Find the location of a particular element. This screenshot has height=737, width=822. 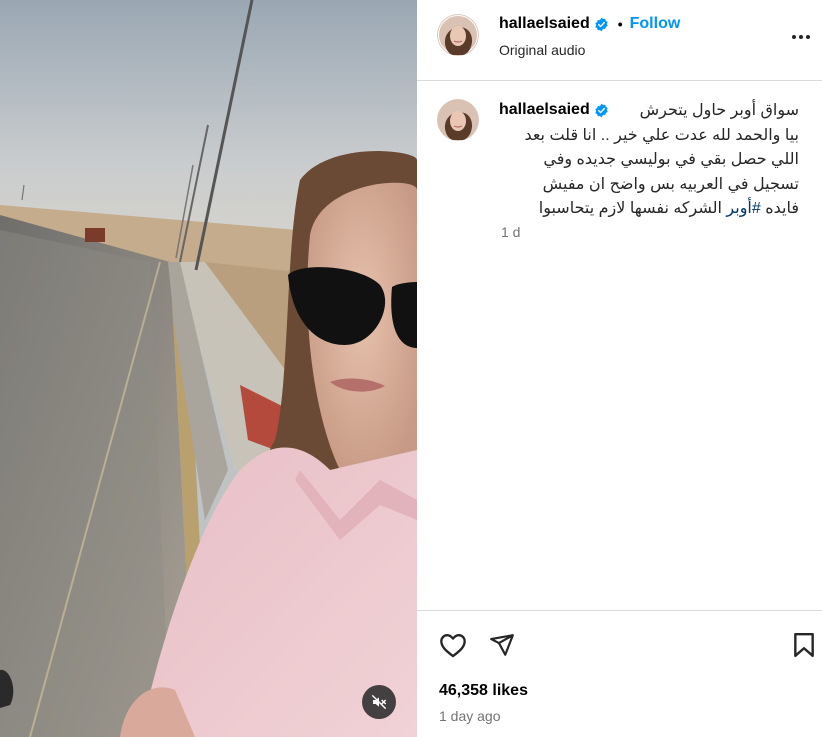

avatar is located at coordinates (458, 35).